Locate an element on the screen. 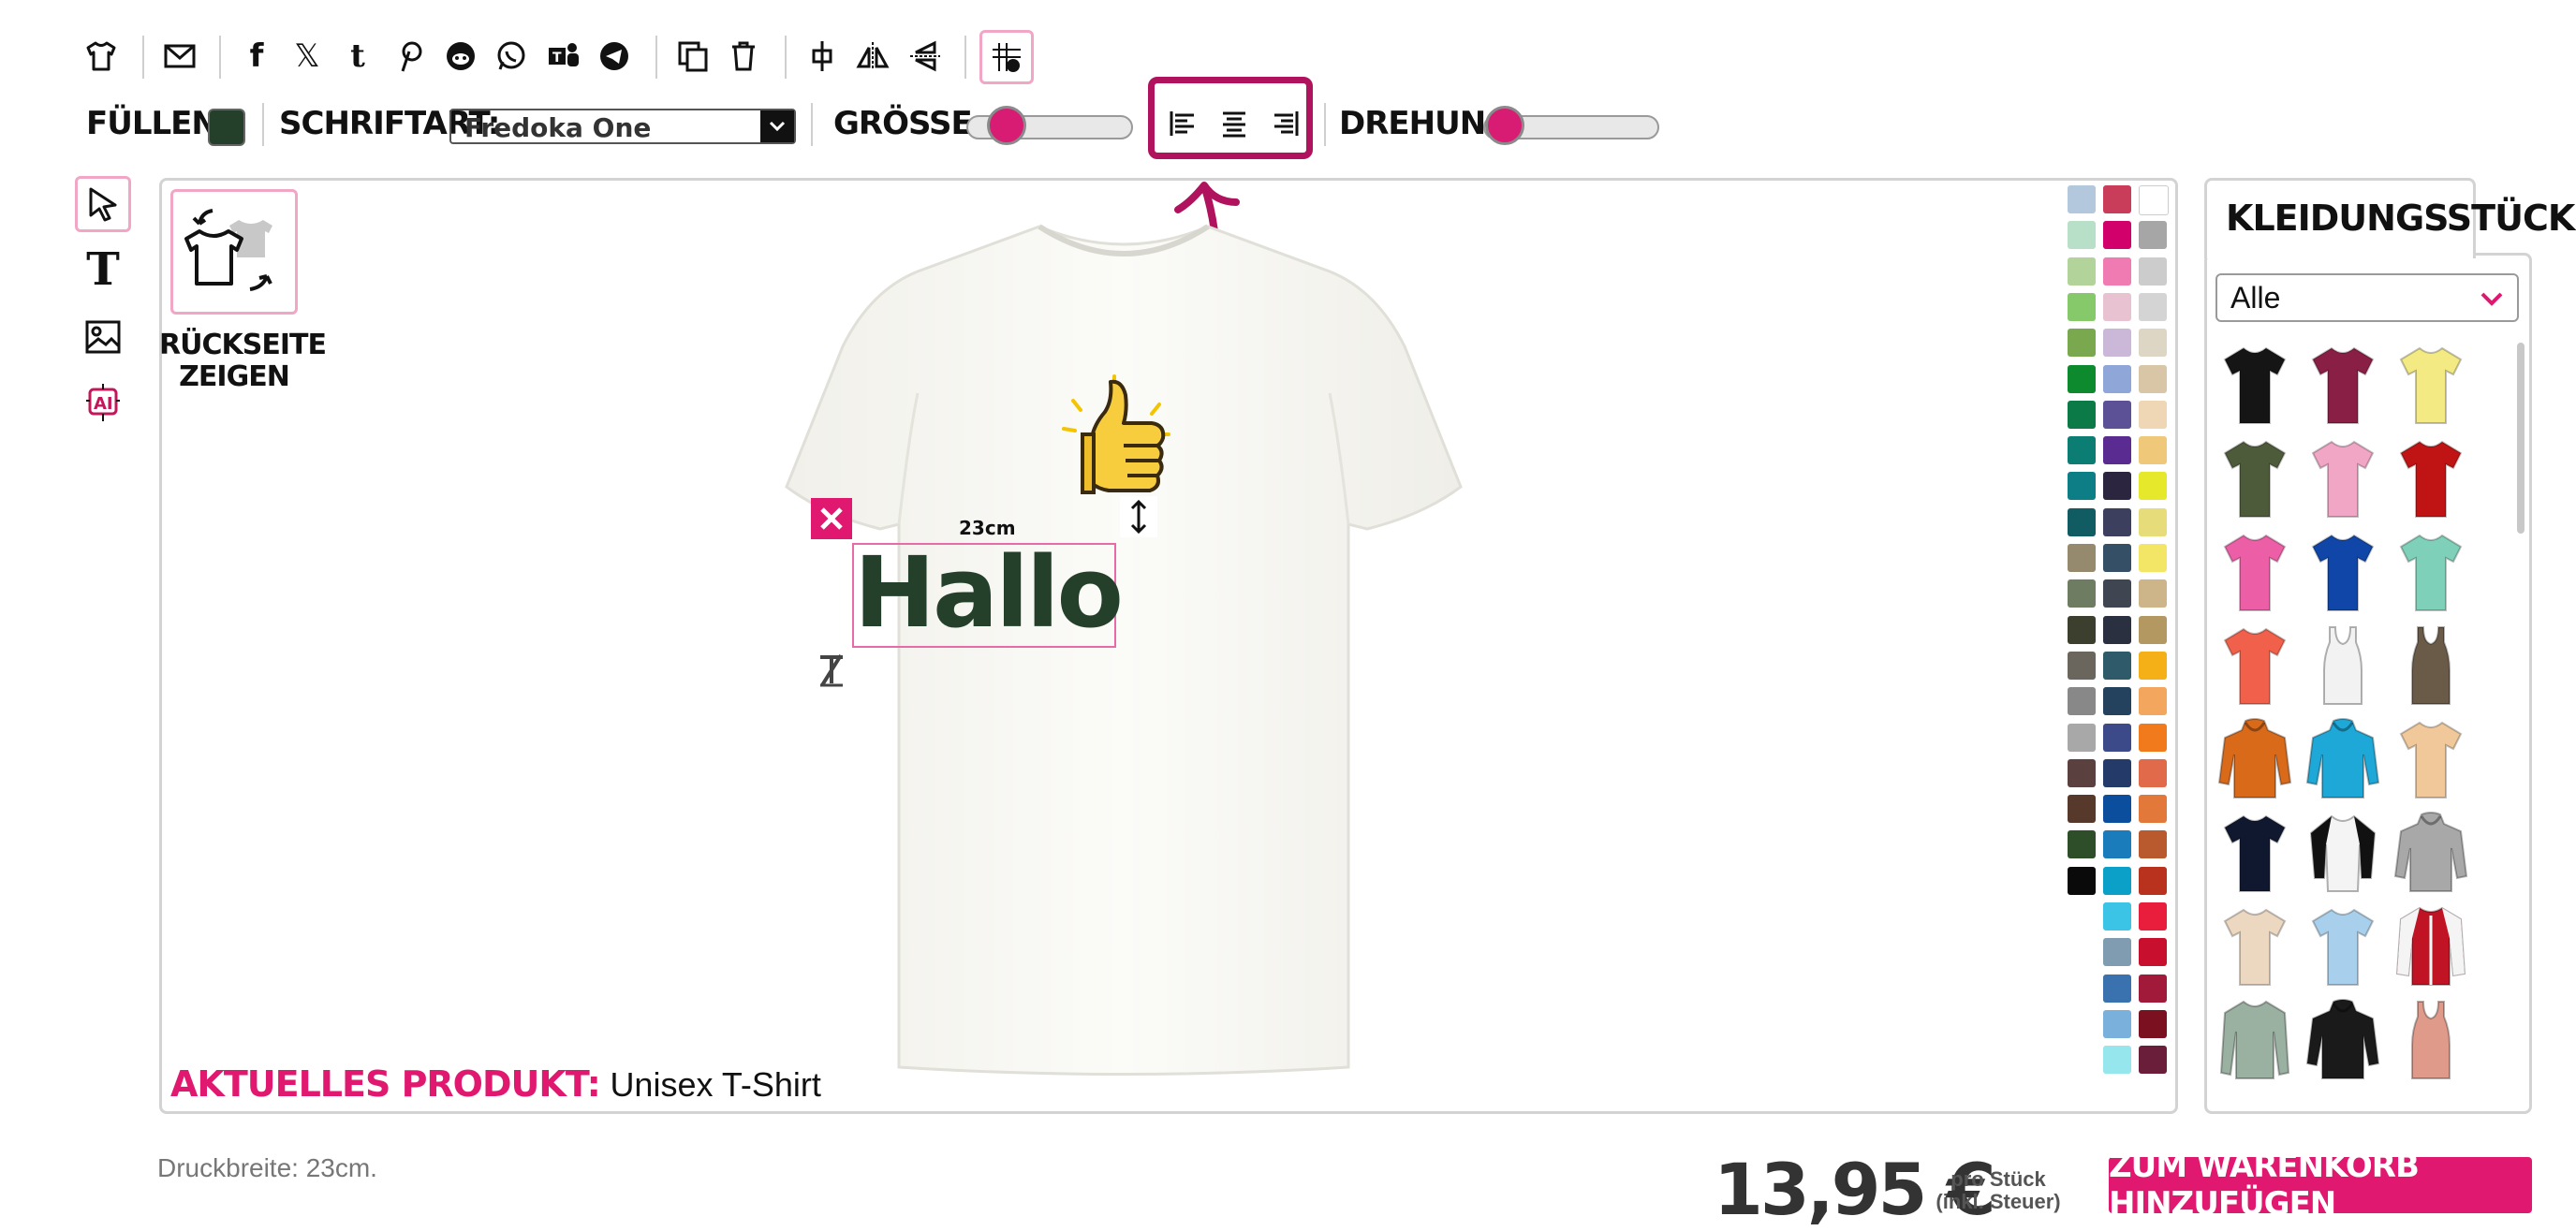 Image resolution: width=2576 pixels, height=1231 pixels. x-icon: 𝕏 is located at coordinates (307, 56).